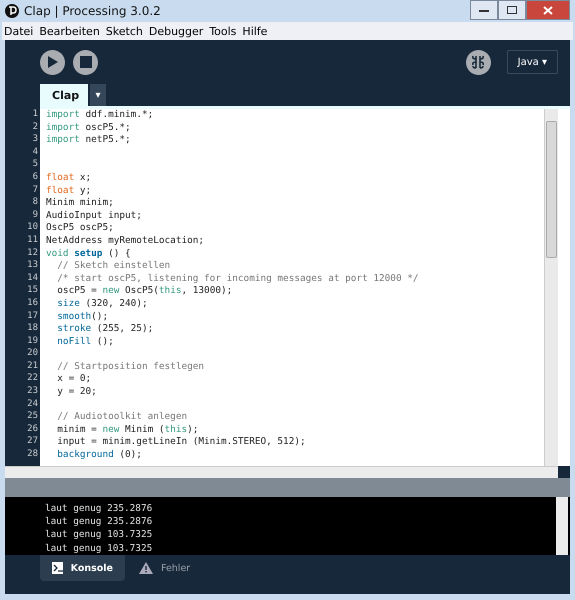 This screenshot has width=575, height=600. What do you see at coordinates (32, 379) in the screenshot?
I see `line-number: 22` at bounding box center [32, 379].